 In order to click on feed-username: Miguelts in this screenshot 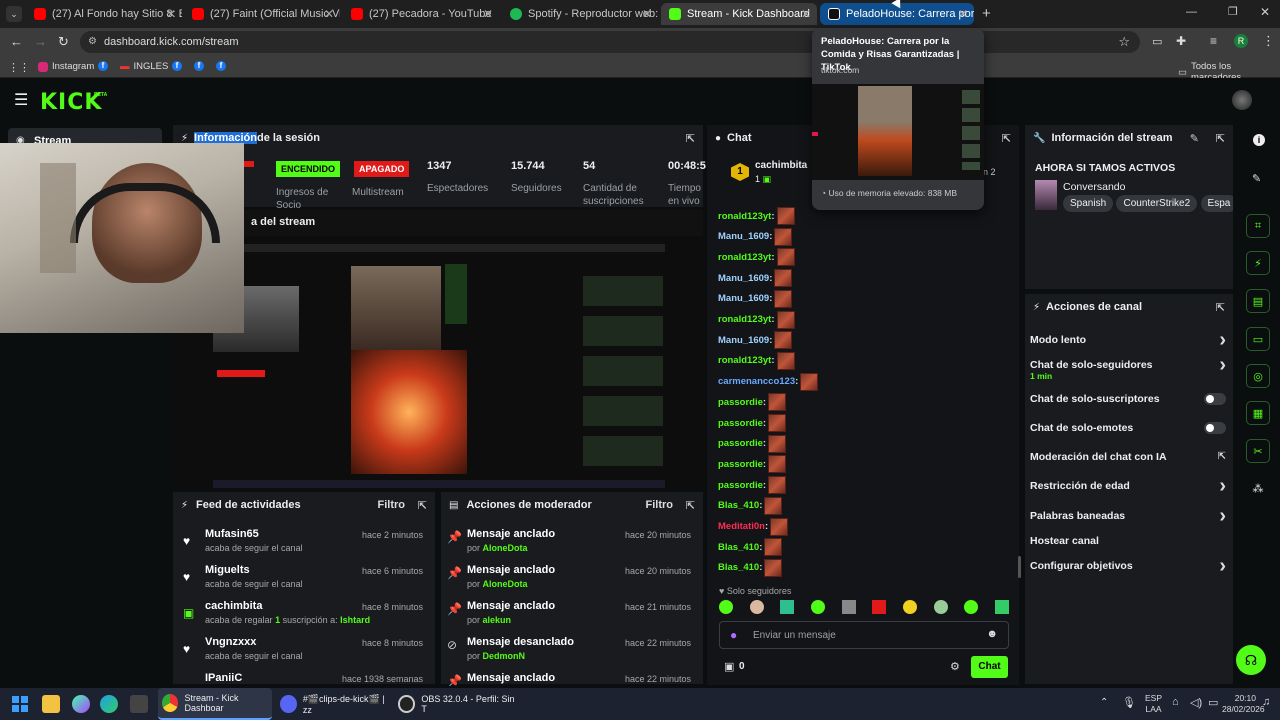, I will do `click(227, 570)`.